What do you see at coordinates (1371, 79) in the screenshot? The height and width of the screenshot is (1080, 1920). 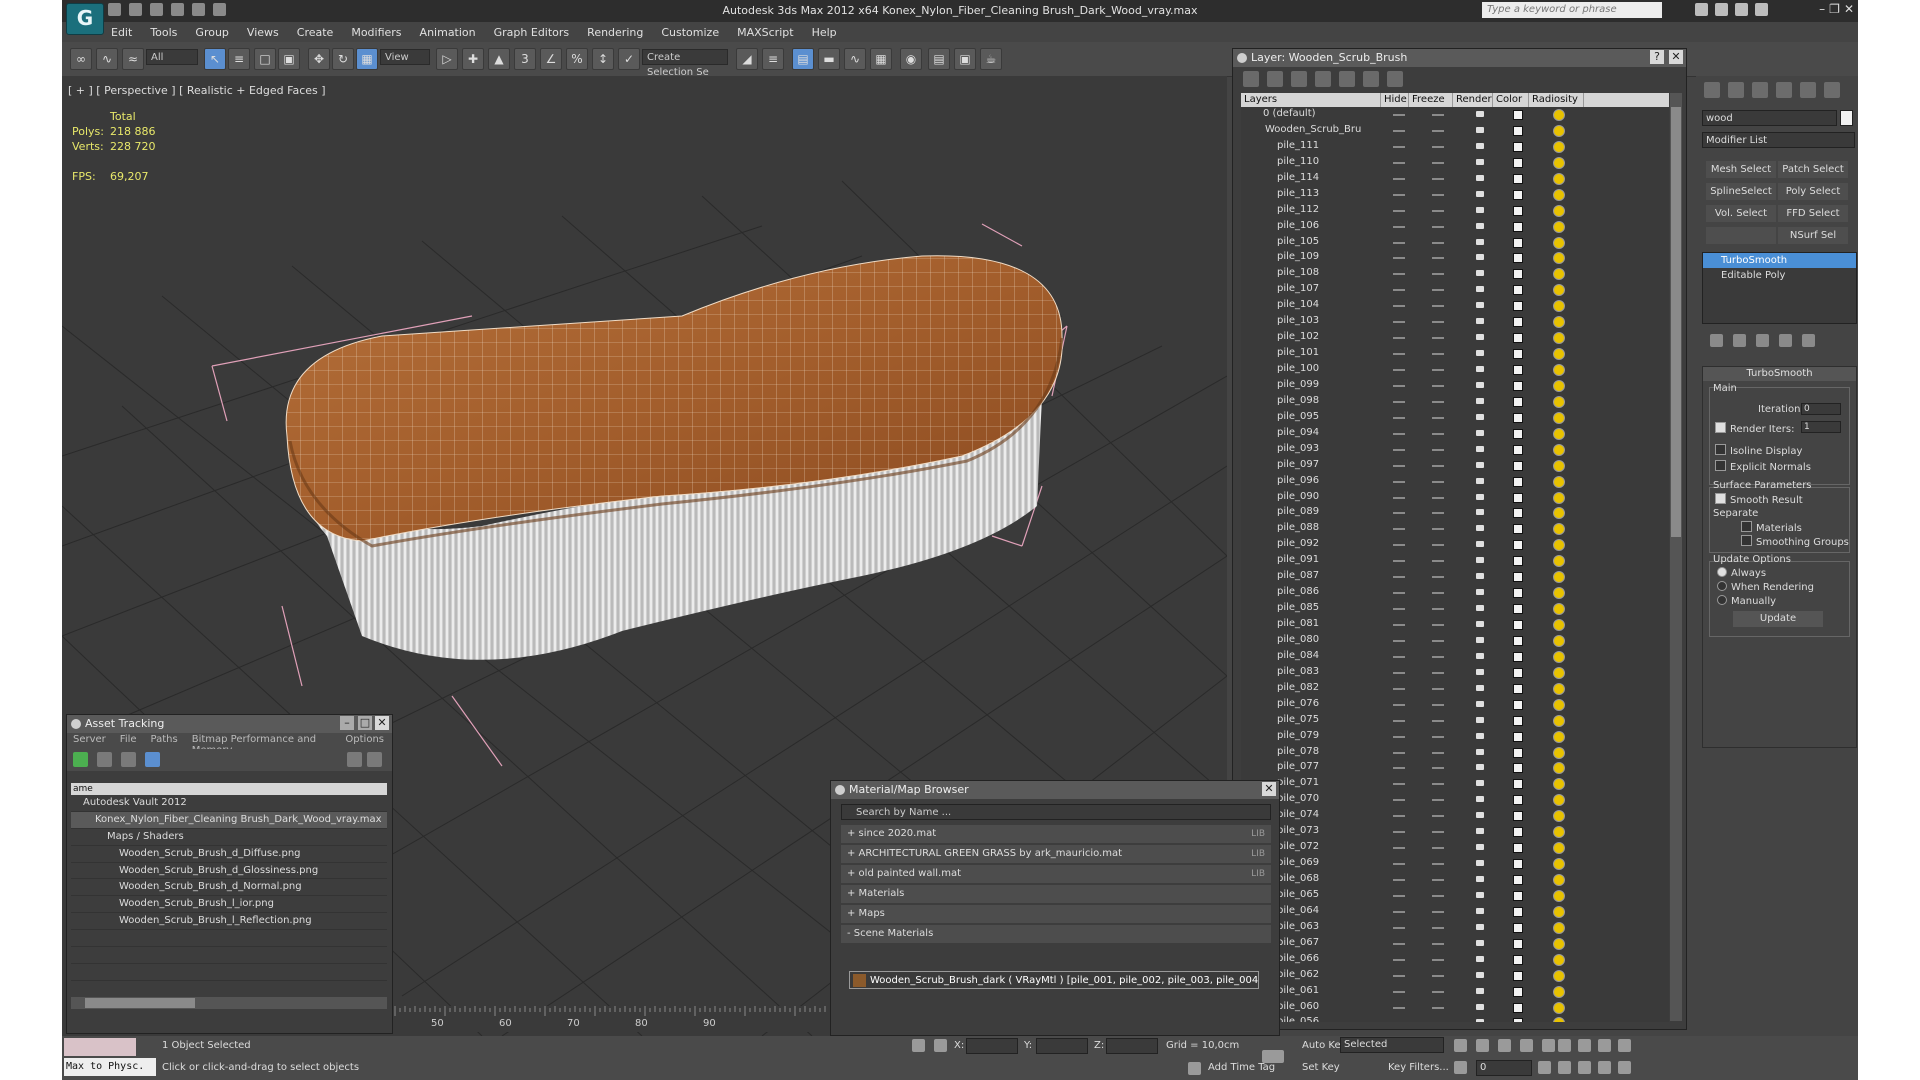 I see `hide-all-layers-icon` at bounding box center [1371, 79].